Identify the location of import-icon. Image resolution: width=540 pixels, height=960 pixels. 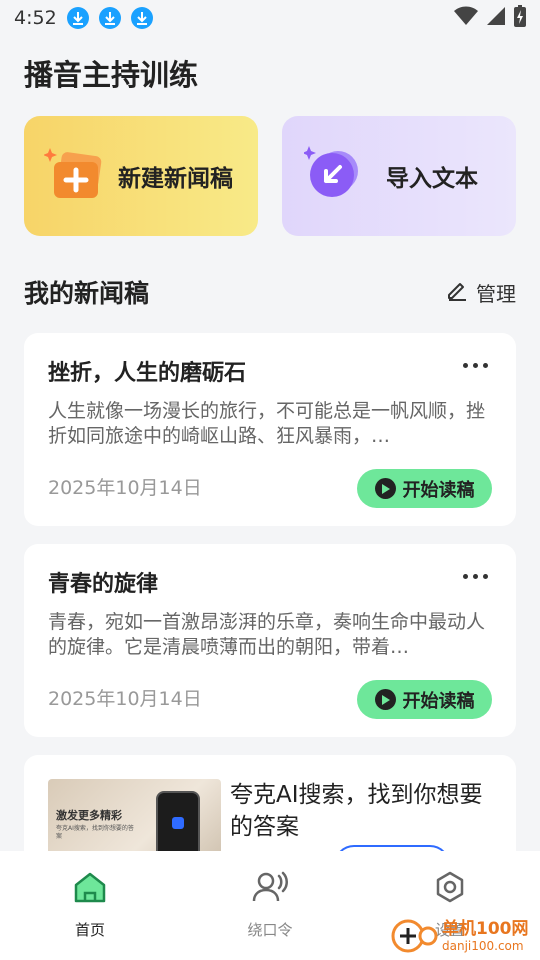
(332, 176).